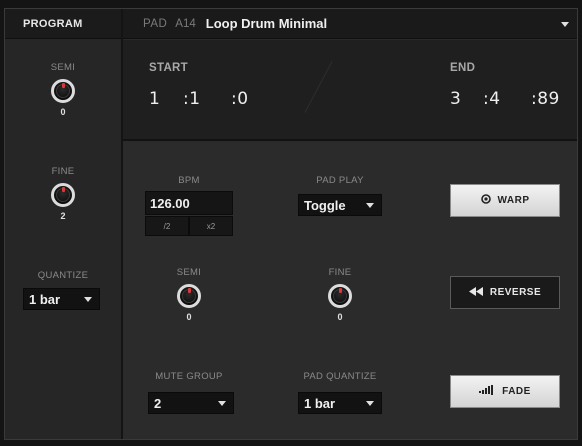  What do you see at coordinates (191, 403) in the screenshot?
I see `mute-group-dropdown: 2` at bounding box center [191, 403].